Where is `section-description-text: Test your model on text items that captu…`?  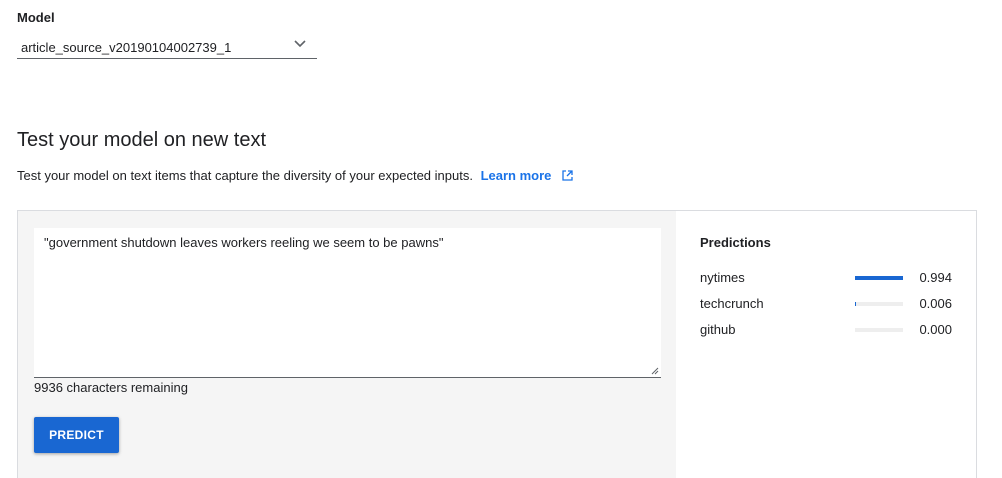 section-description-text: Test your model on text items that captu… is located at coordinates (245, 175).